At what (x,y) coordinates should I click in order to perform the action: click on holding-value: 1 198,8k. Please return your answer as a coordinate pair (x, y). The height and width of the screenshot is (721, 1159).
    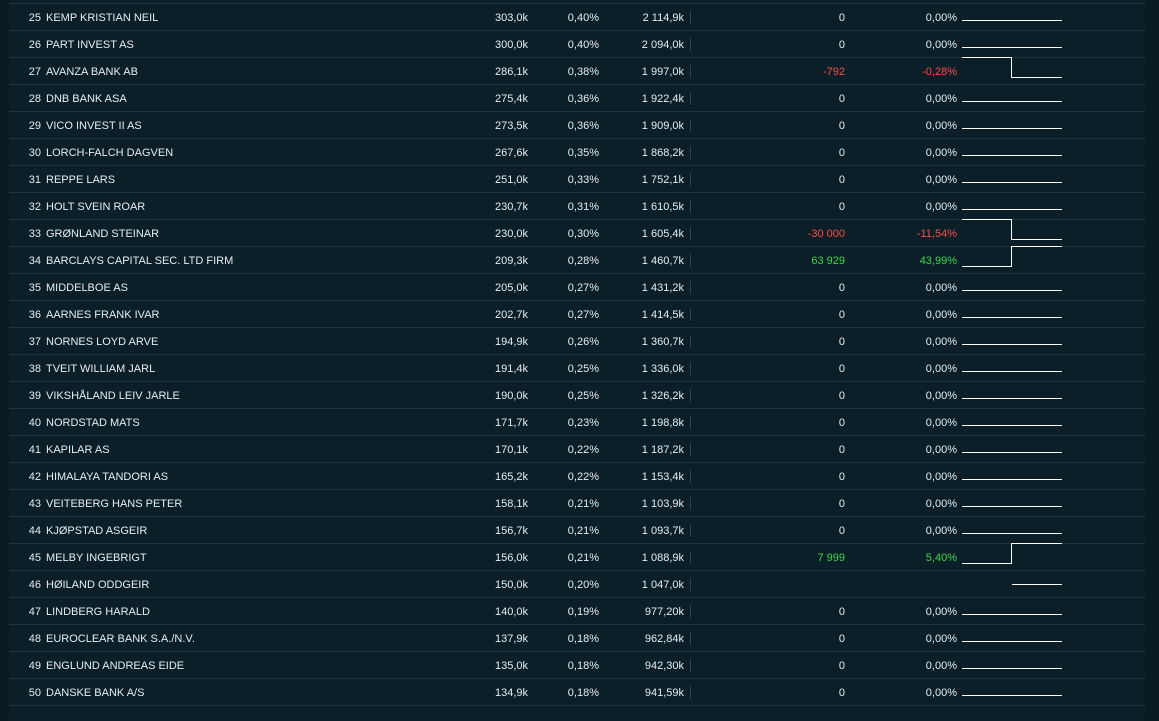
    Looking at the image, I should click on (662, 423).